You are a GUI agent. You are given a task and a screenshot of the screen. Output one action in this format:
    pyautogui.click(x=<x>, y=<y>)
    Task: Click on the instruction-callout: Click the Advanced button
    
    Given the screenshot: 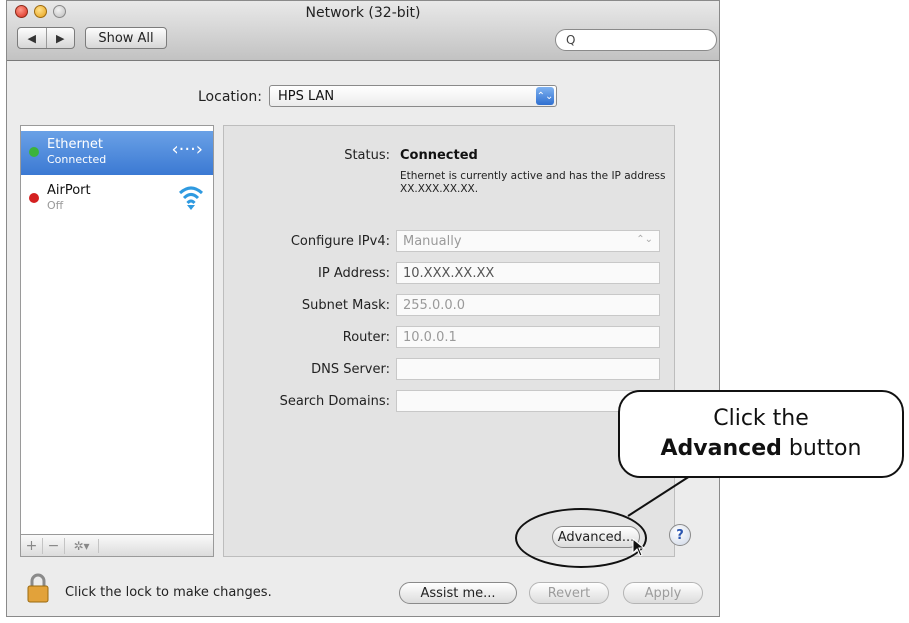 What is the action you would take?
    pyautogui.click(x=761, y=434)
    